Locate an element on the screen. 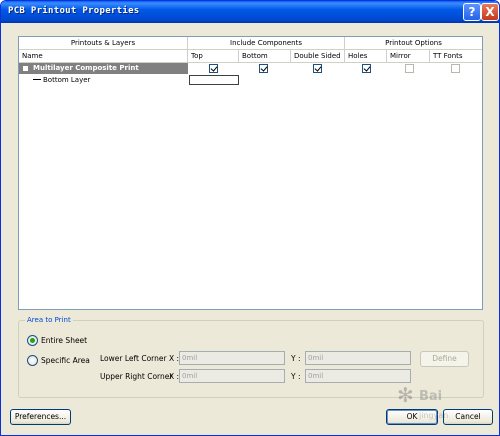 This screenshot has height=436, width=500. define-button: Define is located at coordinates (444, 359).